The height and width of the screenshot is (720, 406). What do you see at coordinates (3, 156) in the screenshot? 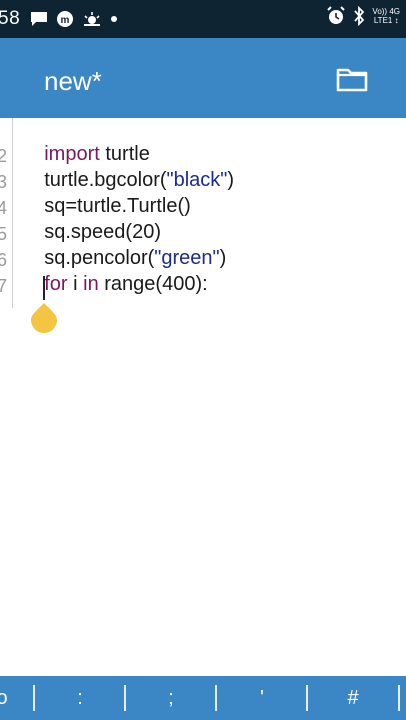
I see `line-number: 2` at bounding box center [3, 156].